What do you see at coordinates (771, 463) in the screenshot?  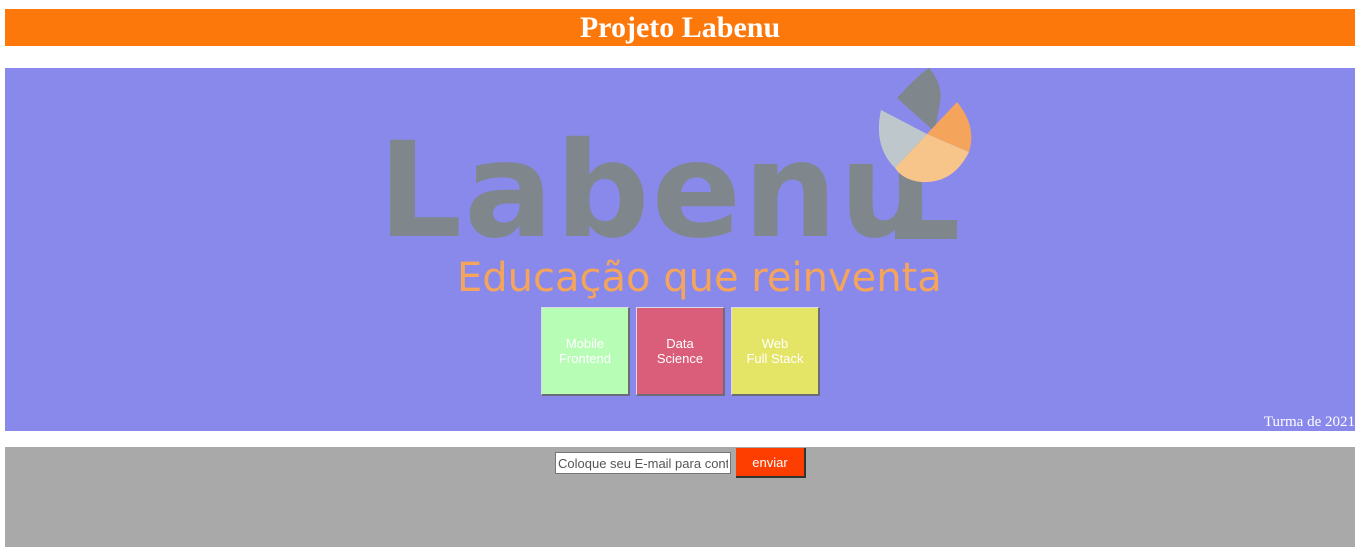 I see `send-button: enviar` at bounding box center [771, 463].